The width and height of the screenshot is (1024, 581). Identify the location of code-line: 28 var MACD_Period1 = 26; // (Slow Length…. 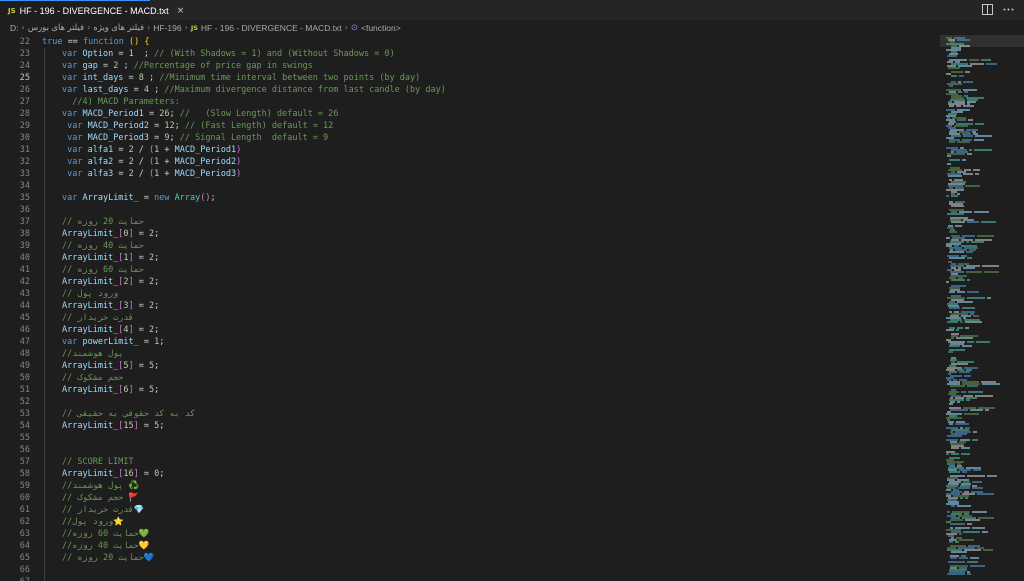
(470, 114).